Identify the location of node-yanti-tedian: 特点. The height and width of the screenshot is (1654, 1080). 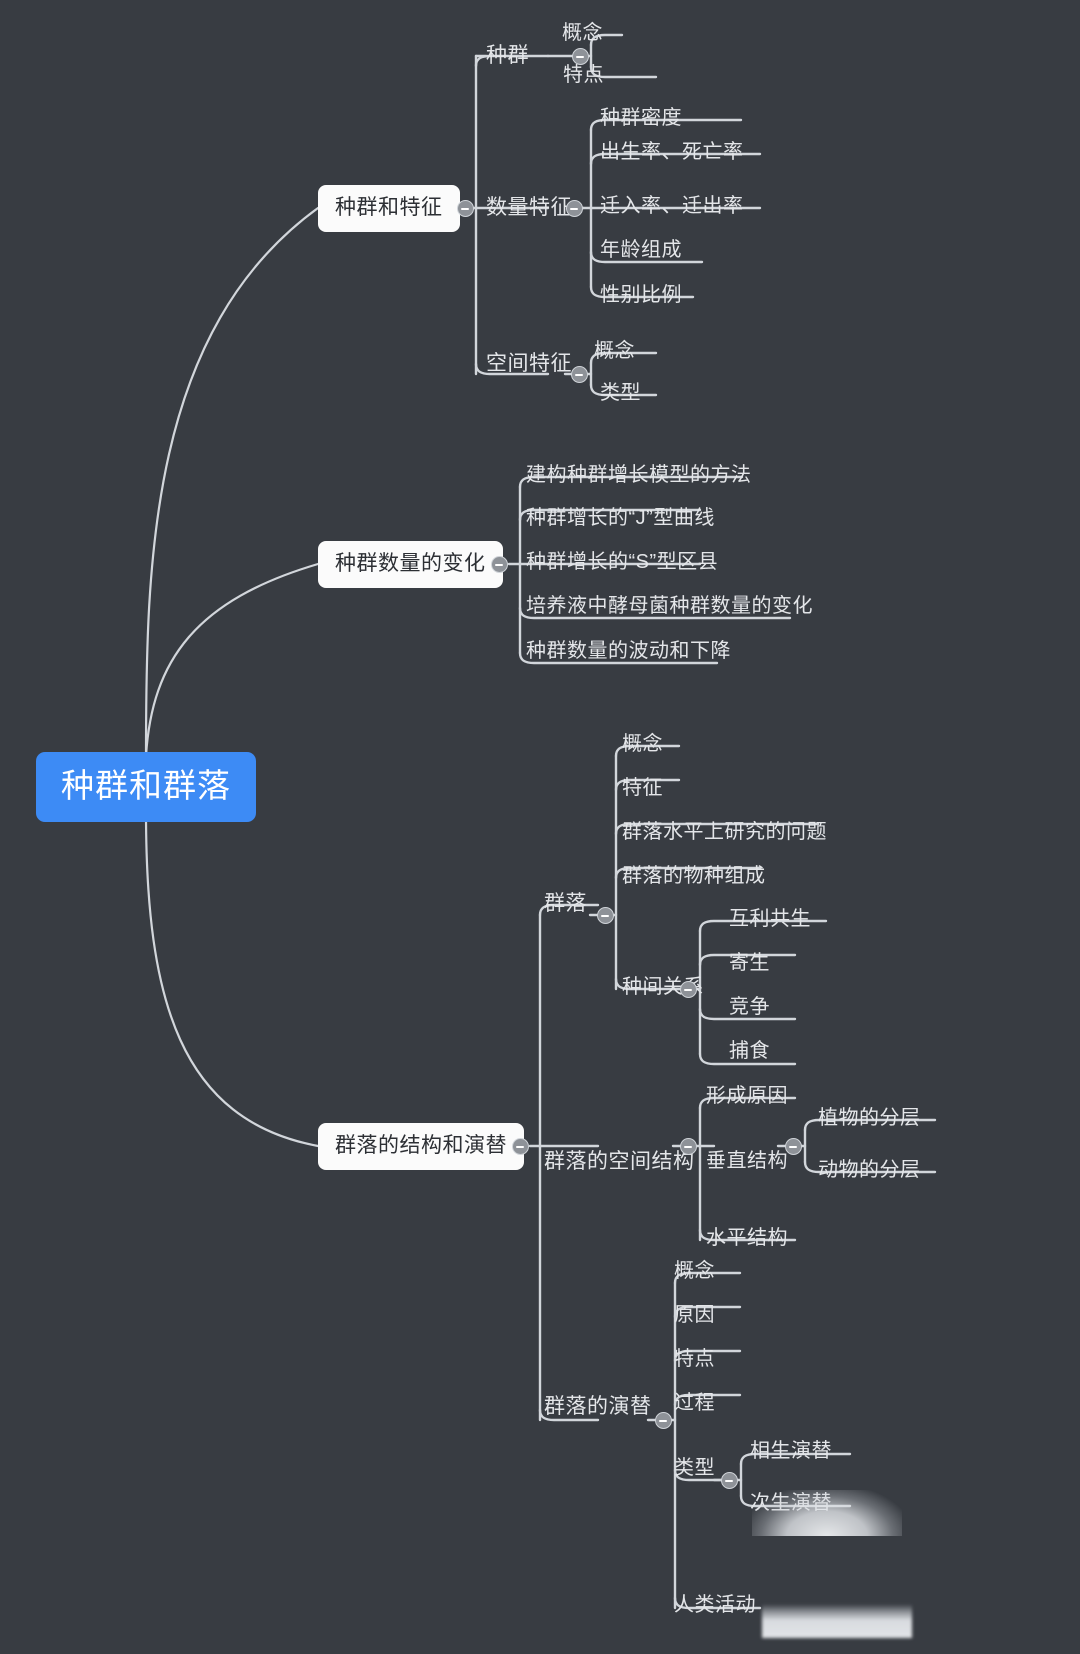
(694, 1361).